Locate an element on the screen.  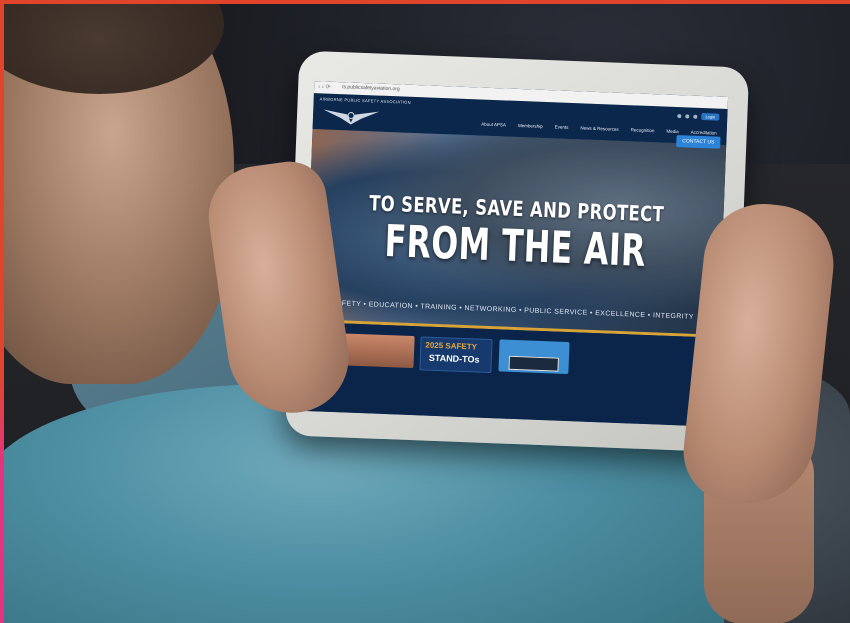
feature-card-safety: 2025 SAFETY STAND-TOs is located at coordinates (456, 355).